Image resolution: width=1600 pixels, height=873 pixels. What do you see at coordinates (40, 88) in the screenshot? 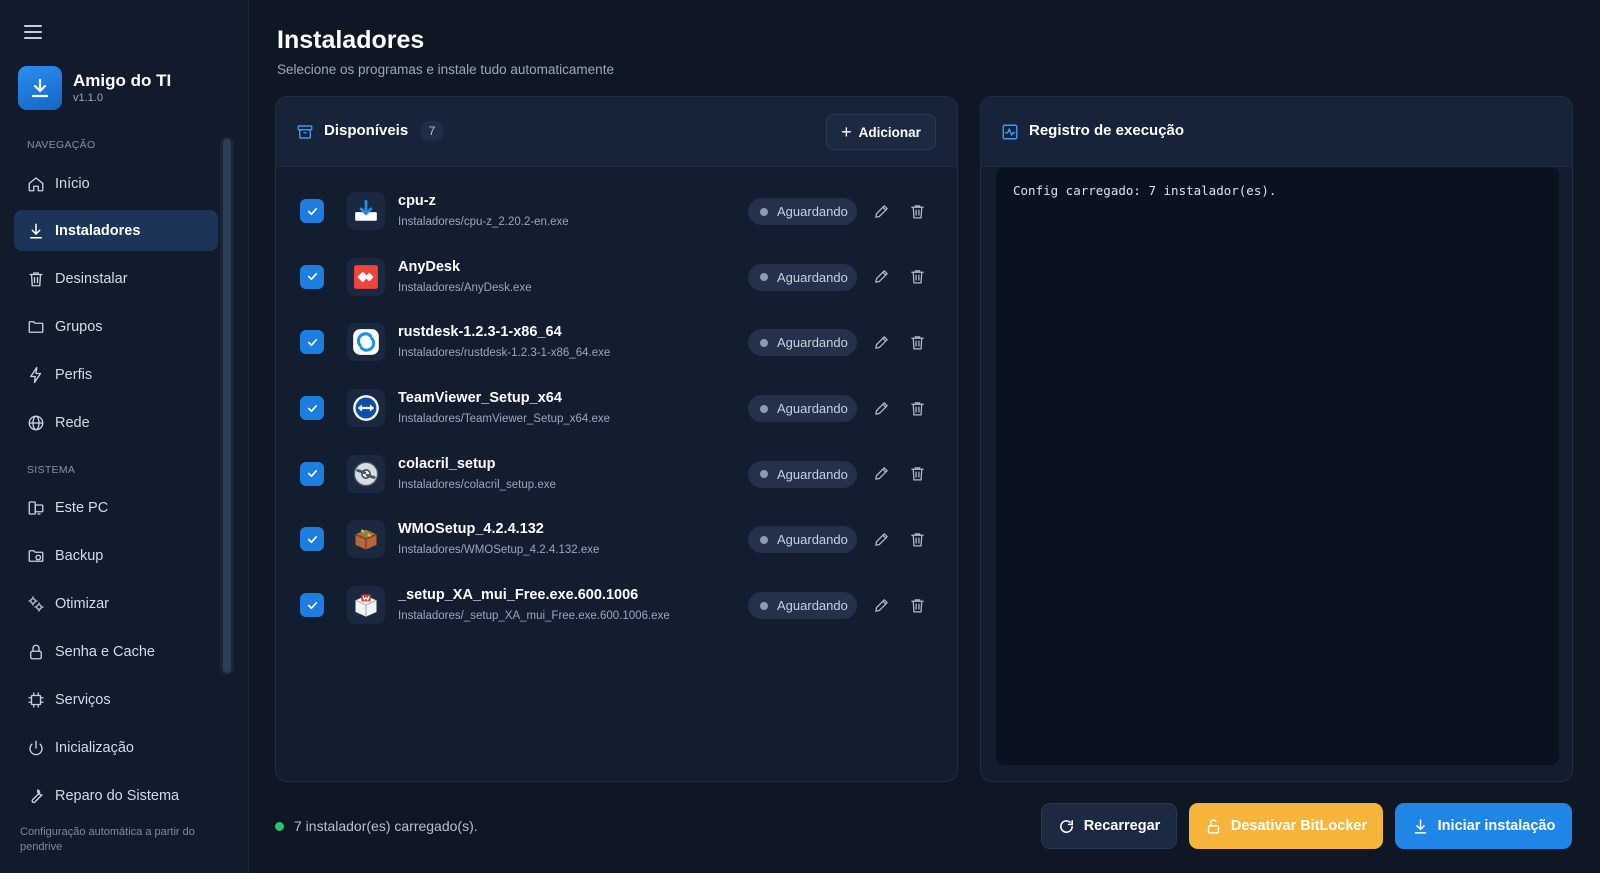
I see `download-arrow-icon` at bounding box center [40, 88].